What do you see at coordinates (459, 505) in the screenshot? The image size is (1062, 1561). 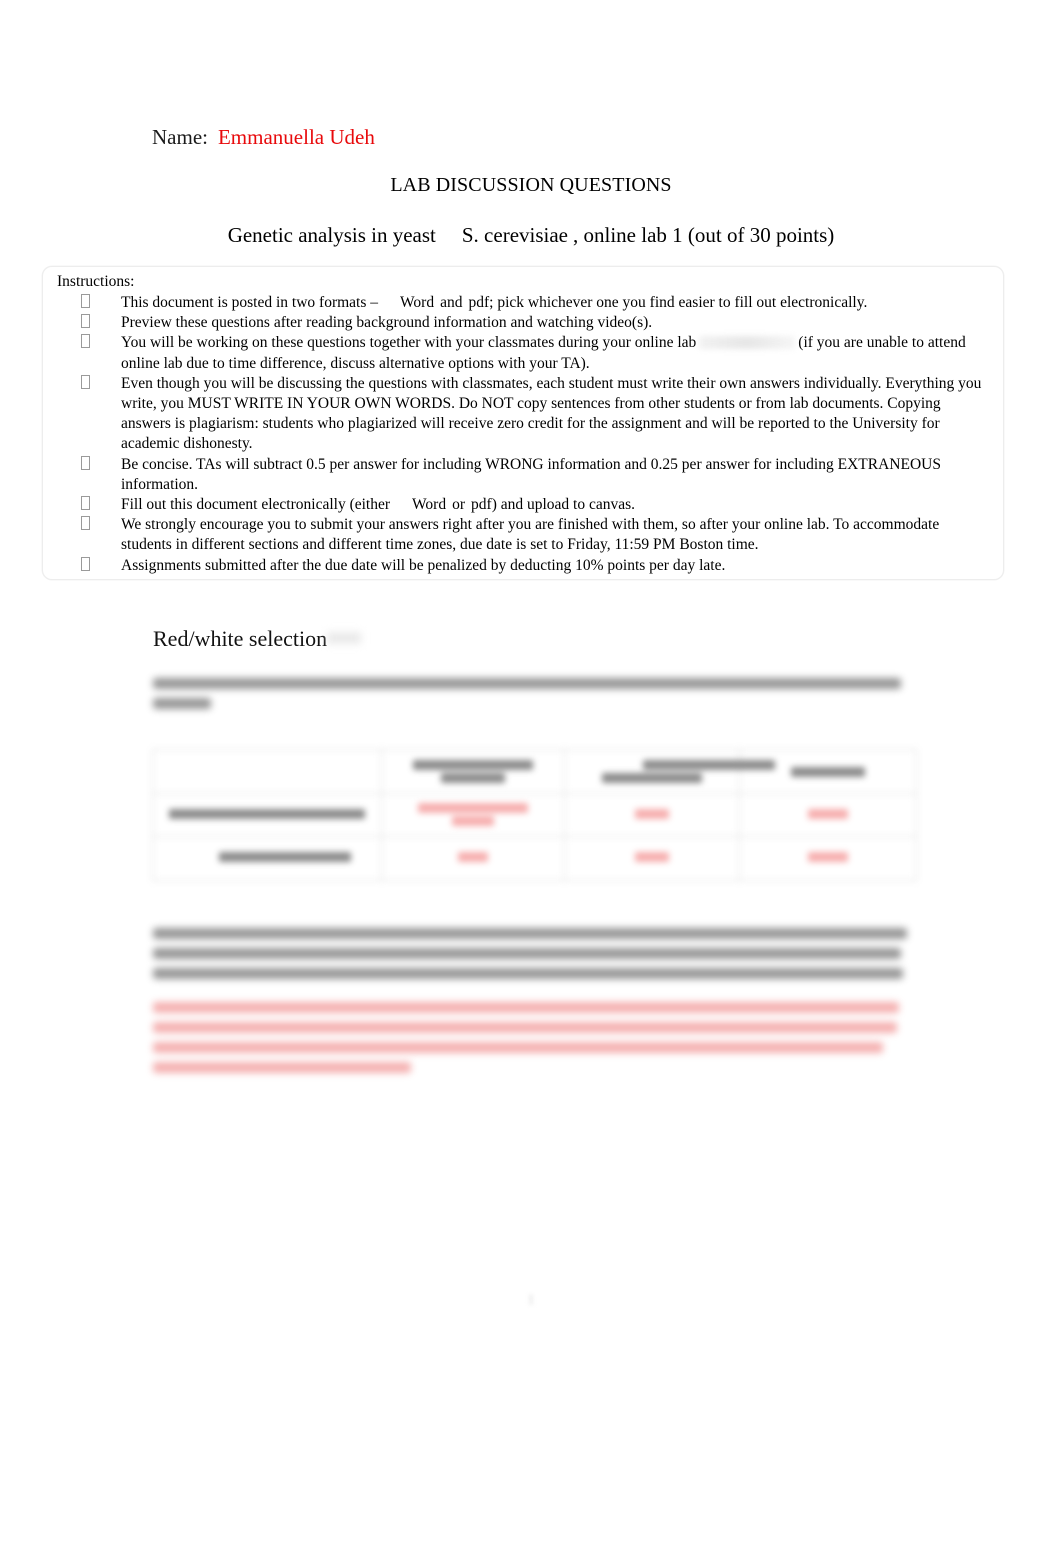 I see `instruction-6-mid: or` at bounding box center [459, 505].